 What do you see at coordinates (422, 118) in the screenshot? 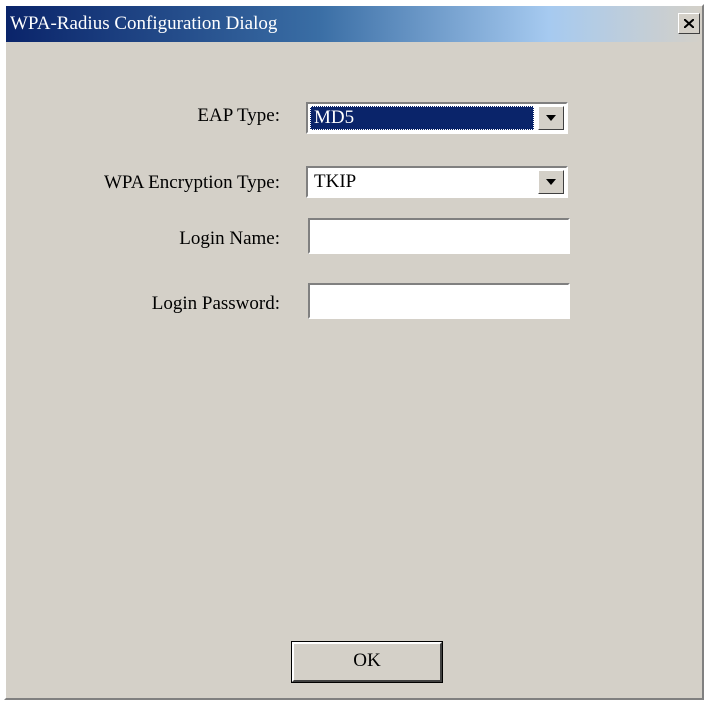
I see `eap-type-value: MD5` at bounding box center [422, 118].